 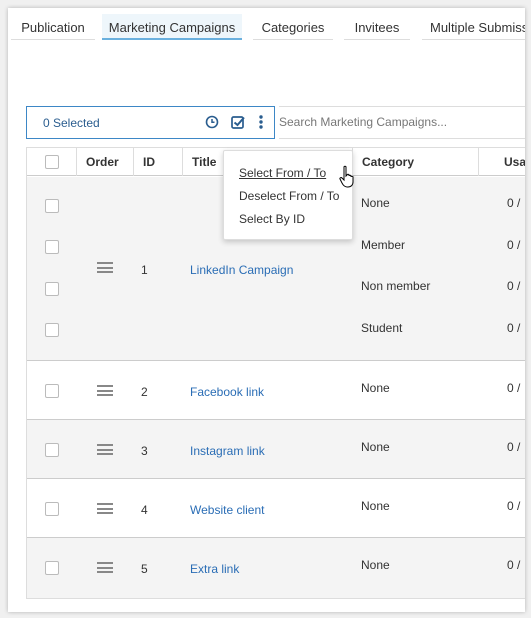 I want to click on selected-count: 0 Selected, so click(x=71, y=123).